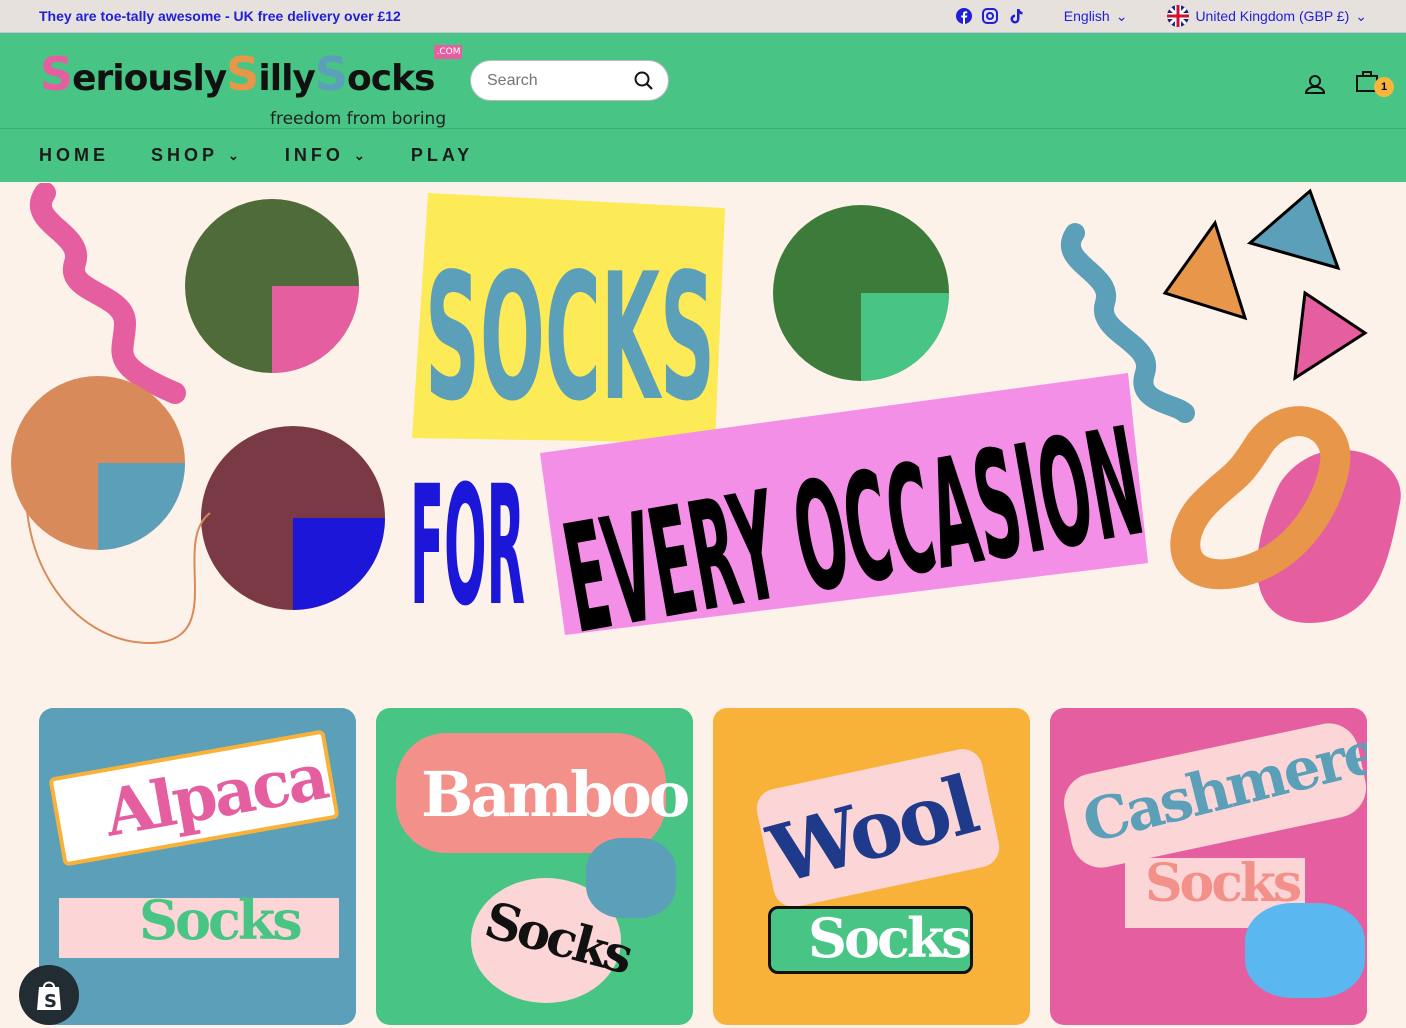 Image resolution: width=1406 pixels, height=1028 pixels. What do you see at coordinates (534, 866) in the screenshot?
I see `category-card-bamboo: Bamboo Socks` at bounding box center [534, 866].